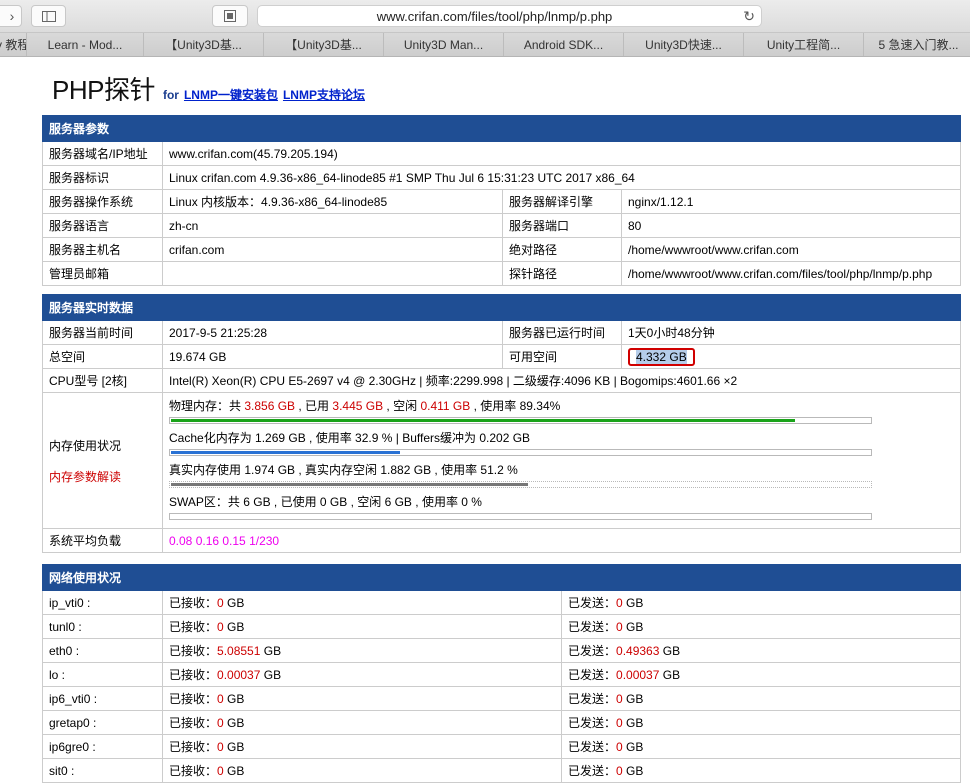 The height and width of the screenshot is (783, 970). I want to click on table-row: ip6gre0 : 已接收：0 GB 已发送：0 GB, so click(501, 746).